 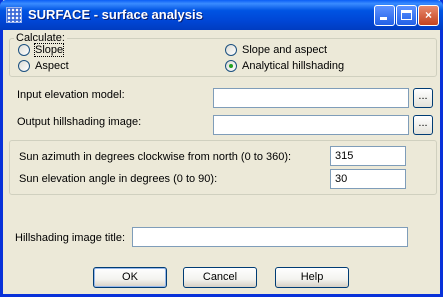 What do you see at coordinates (311, 125) in the screenshot?
I see `output-hillshading-field` at bounding box center [311, 125].